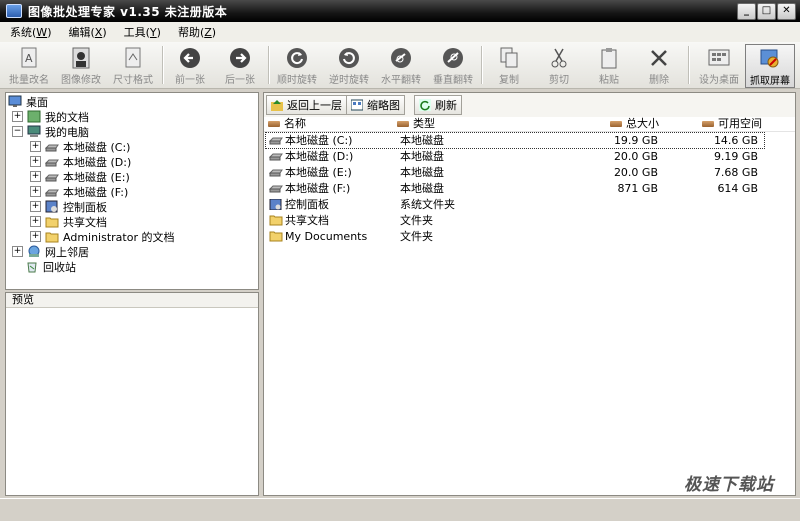  I want to click on thumbnails-button: 缩略图, so click(375, 105).